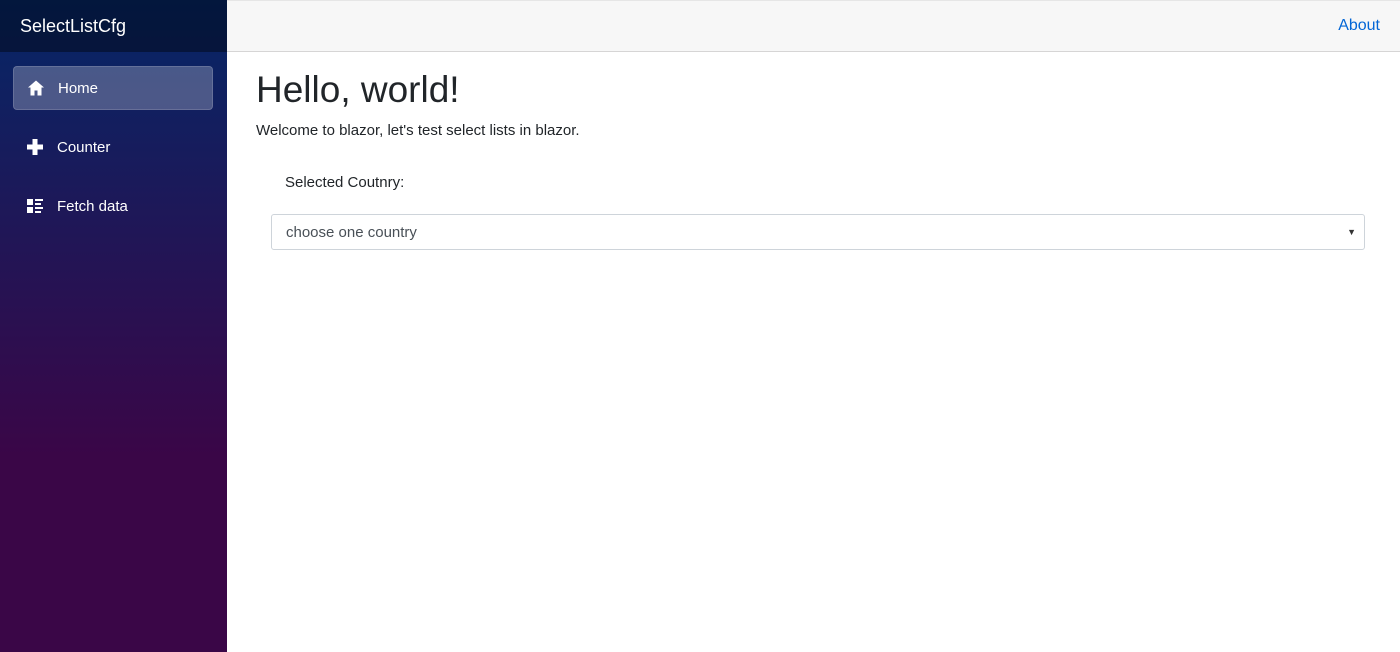 This screenshot has width=1400, height=652. Describe the element at coordinates (813, 26) in the screenshot. I see `top-bar: About` at that location.